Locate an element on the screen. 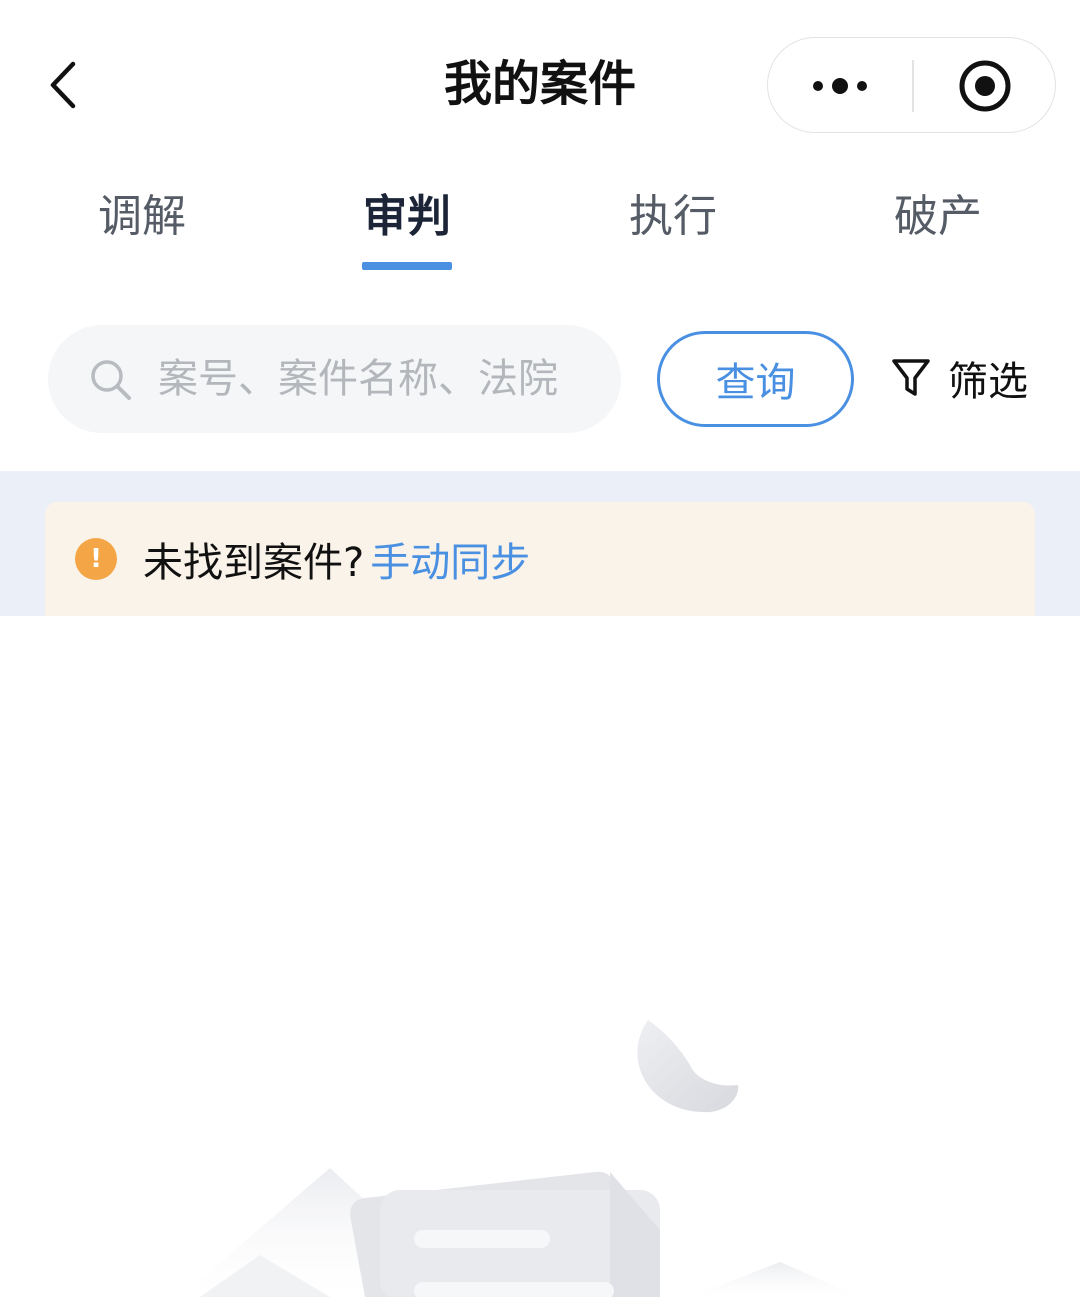 This screenshot has width=1080, height=1297. tab-execution: 执行 is located at coordinates (673, 217).